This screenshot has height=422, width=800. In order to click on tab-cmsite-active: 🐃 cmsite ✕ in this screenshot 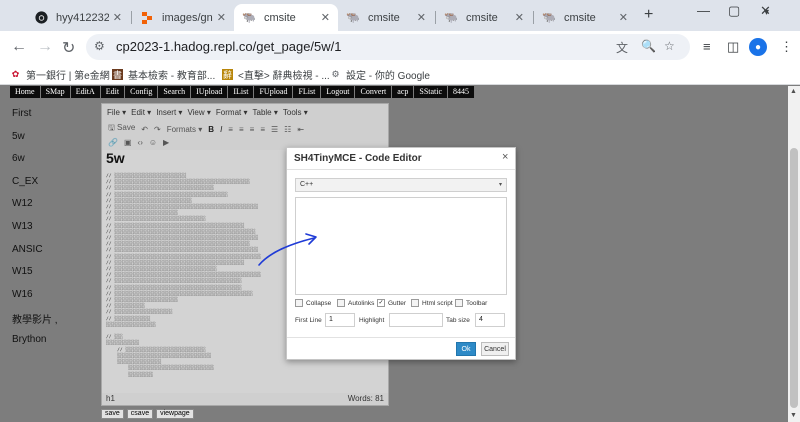, I will do `click(286, 17)`.